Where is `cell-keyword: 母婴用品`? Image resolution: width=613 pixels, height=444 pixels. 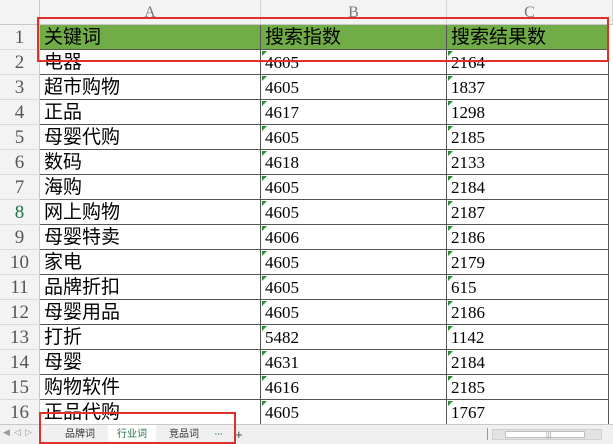
cell-keyword: 母婴用品 is located at coordinates (150, 312).